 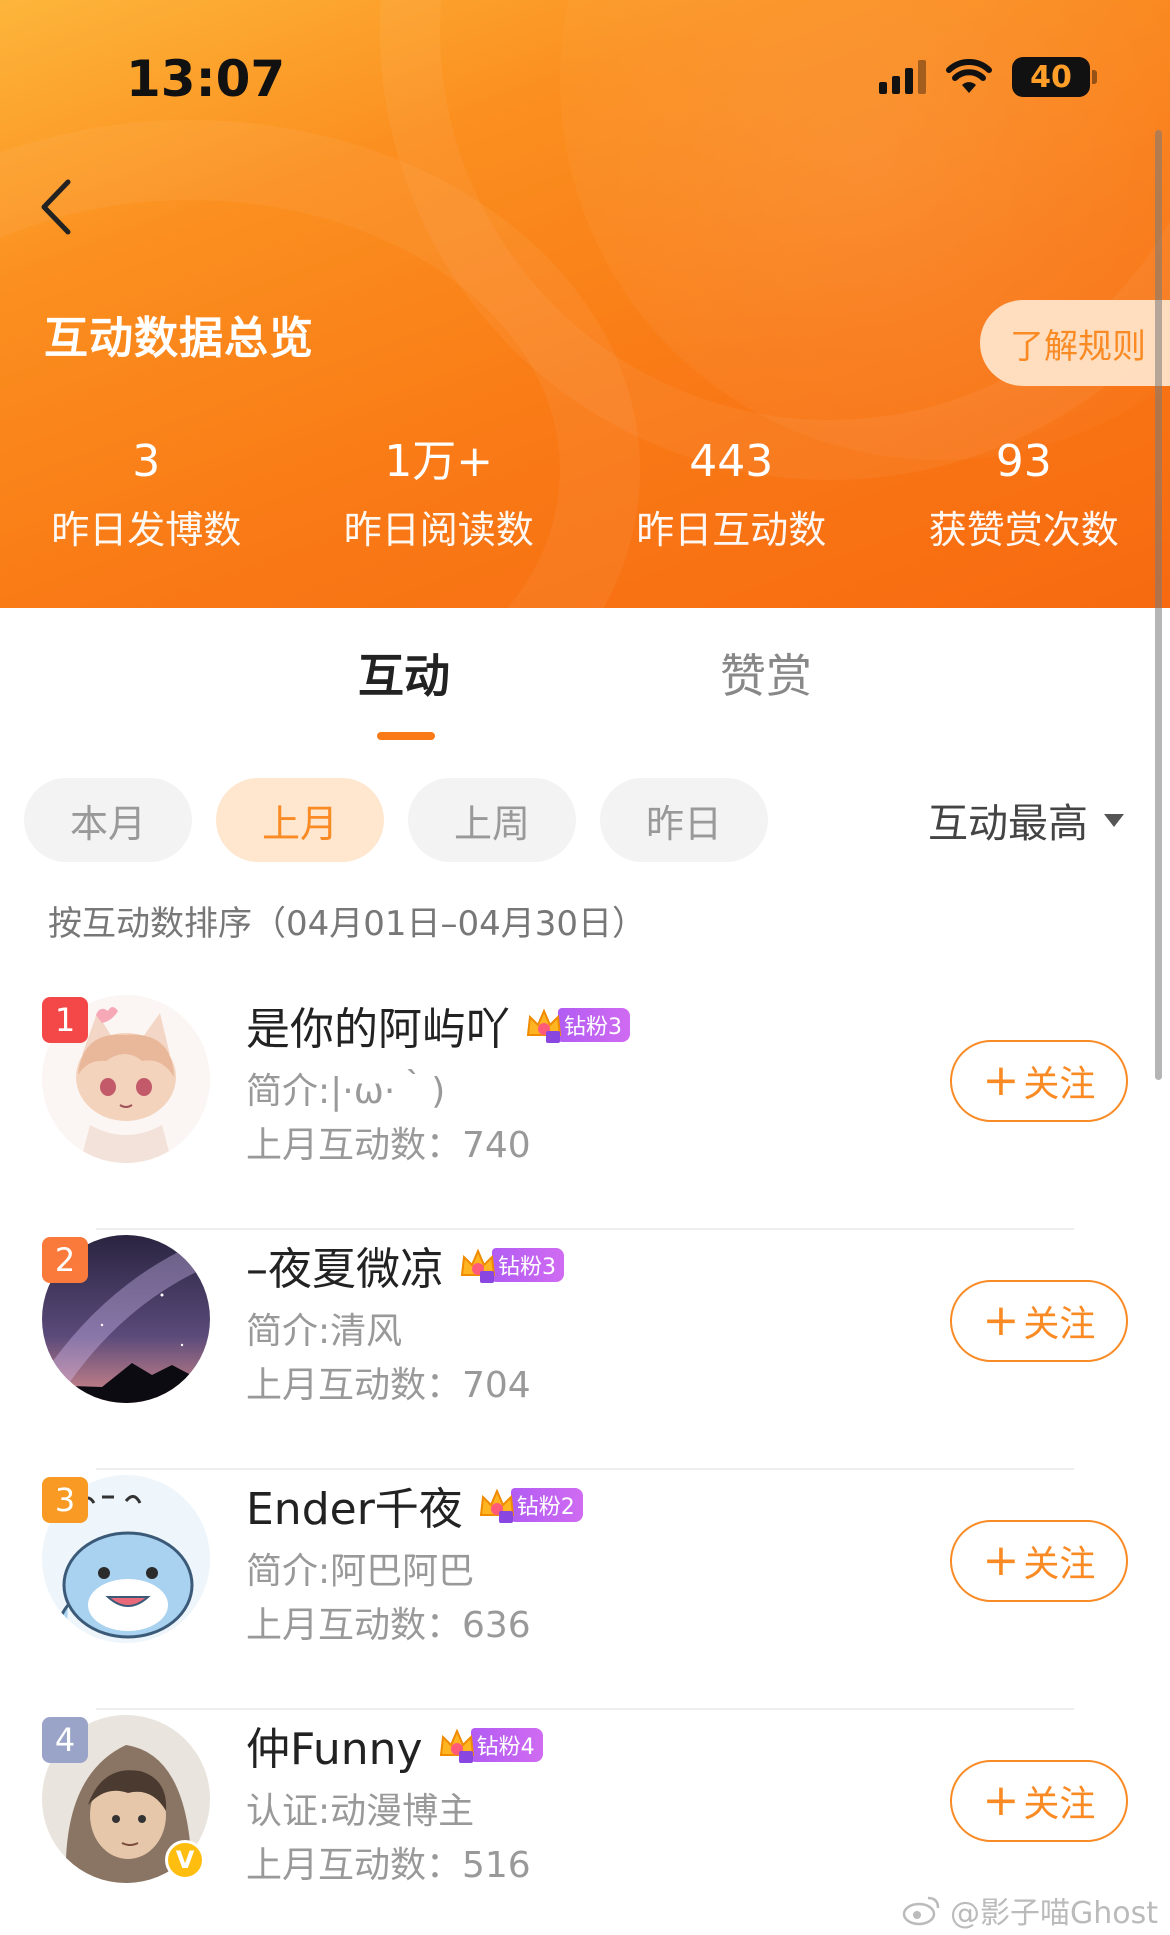 I want to click on filter-last-week: 上周, so click(x=492, y=820).